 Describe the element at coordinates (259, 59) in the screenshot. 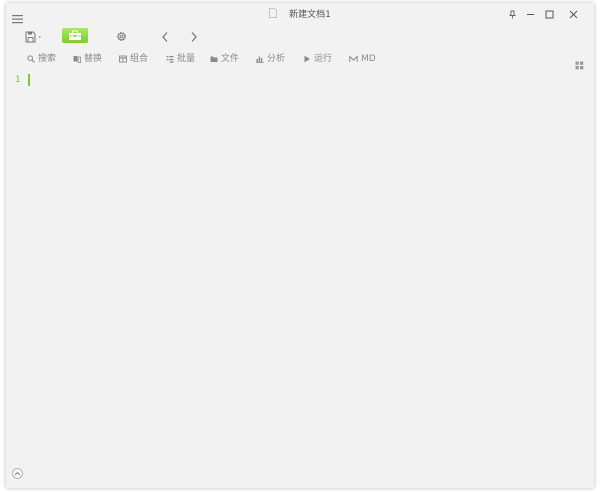

I see `bar-chart-icon` at that location.